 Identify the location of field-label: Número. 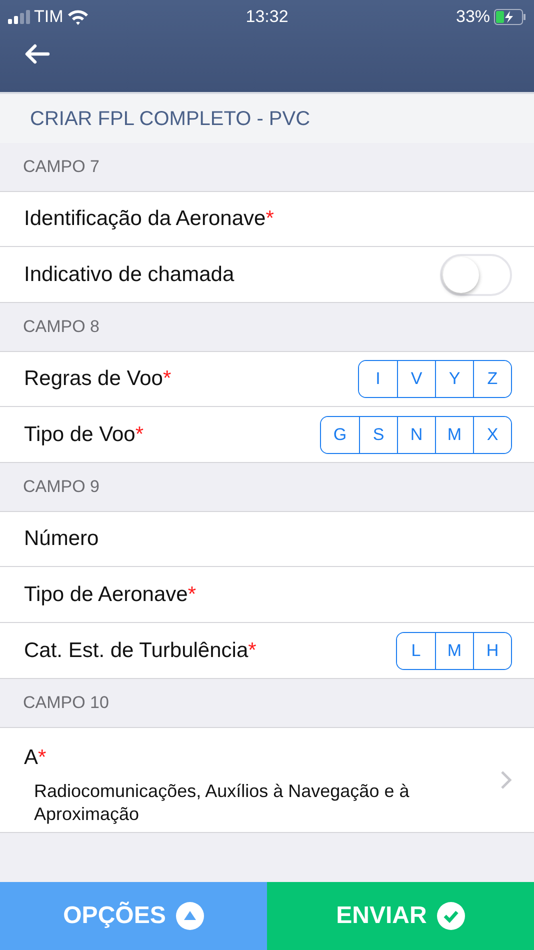
(61, 538).